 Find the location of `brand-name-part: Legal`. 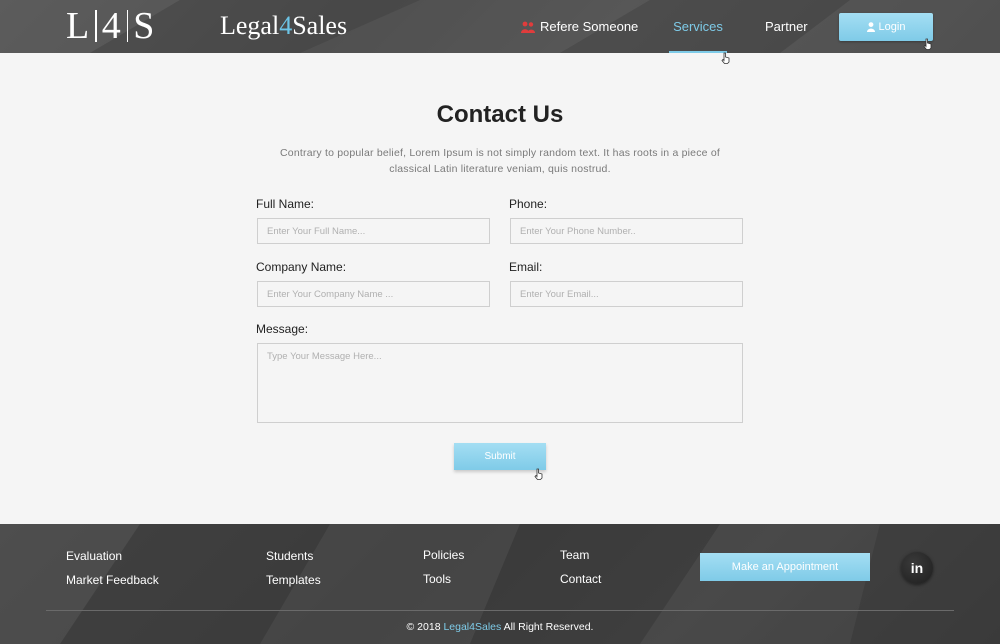

brand-name-part: Legal is located at coordinates (250, 25).